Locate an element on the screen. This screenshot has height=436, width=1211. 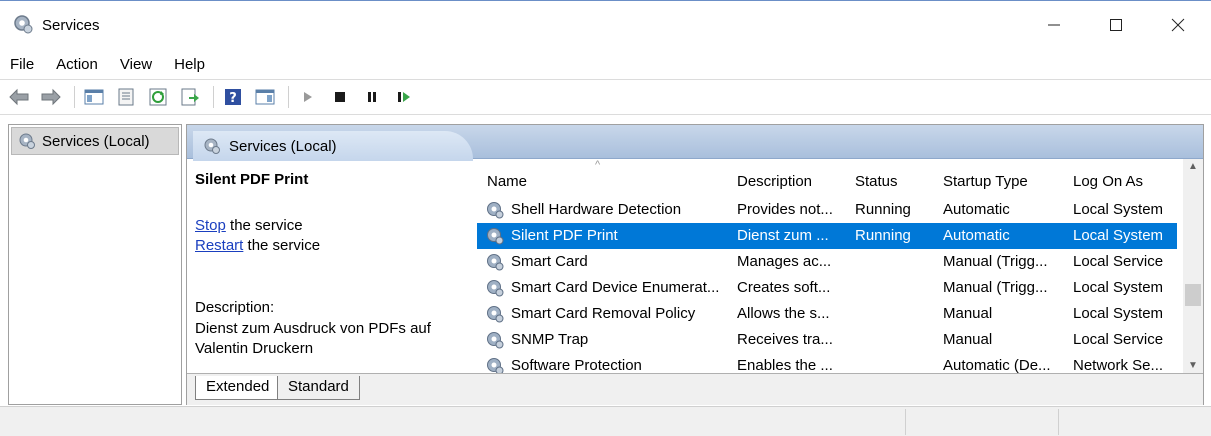
export-list-button is located at coordinates (190, 97).